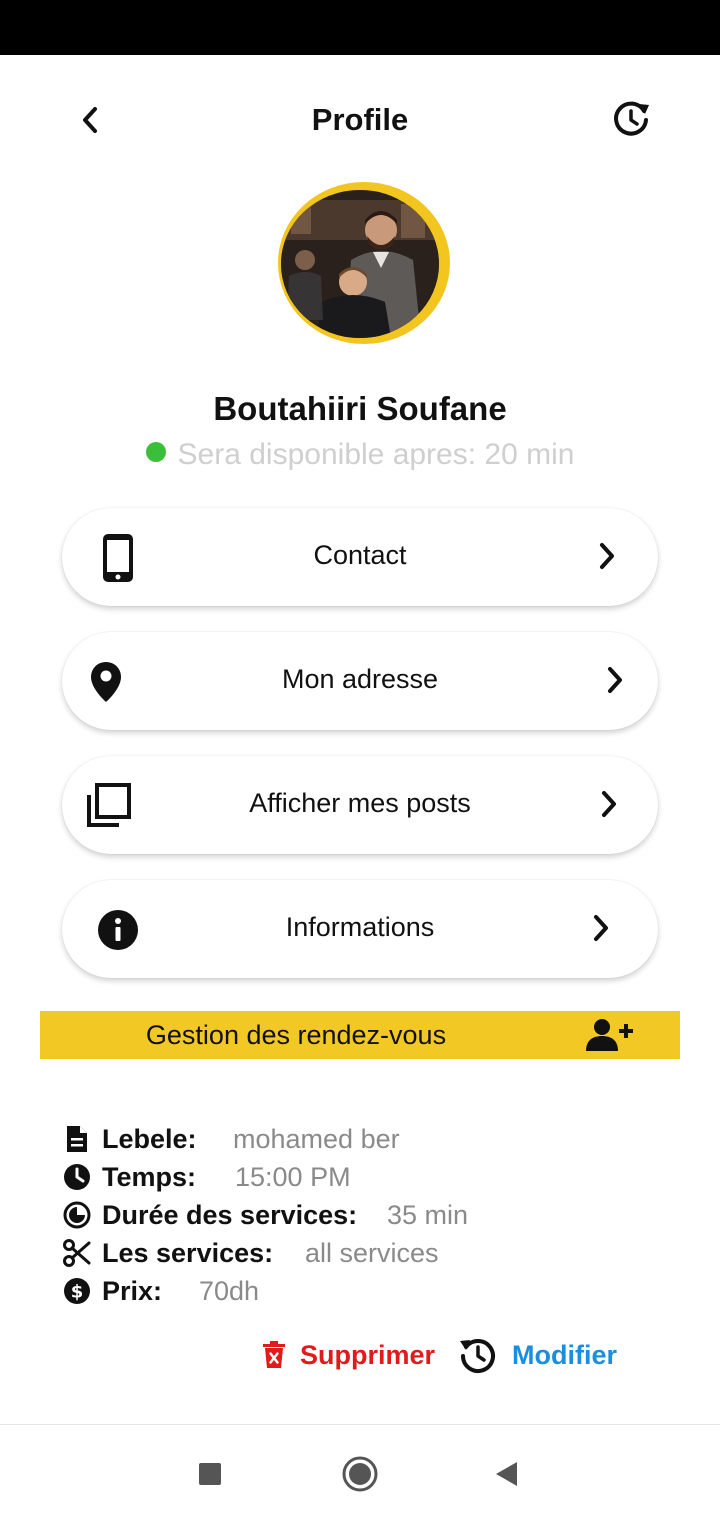 The height and width of the screenshot is (1520, 720). Describe the element at coordinates (230, 1215) in the screenshot. I see `detail-key: Durée des services:` at that location.